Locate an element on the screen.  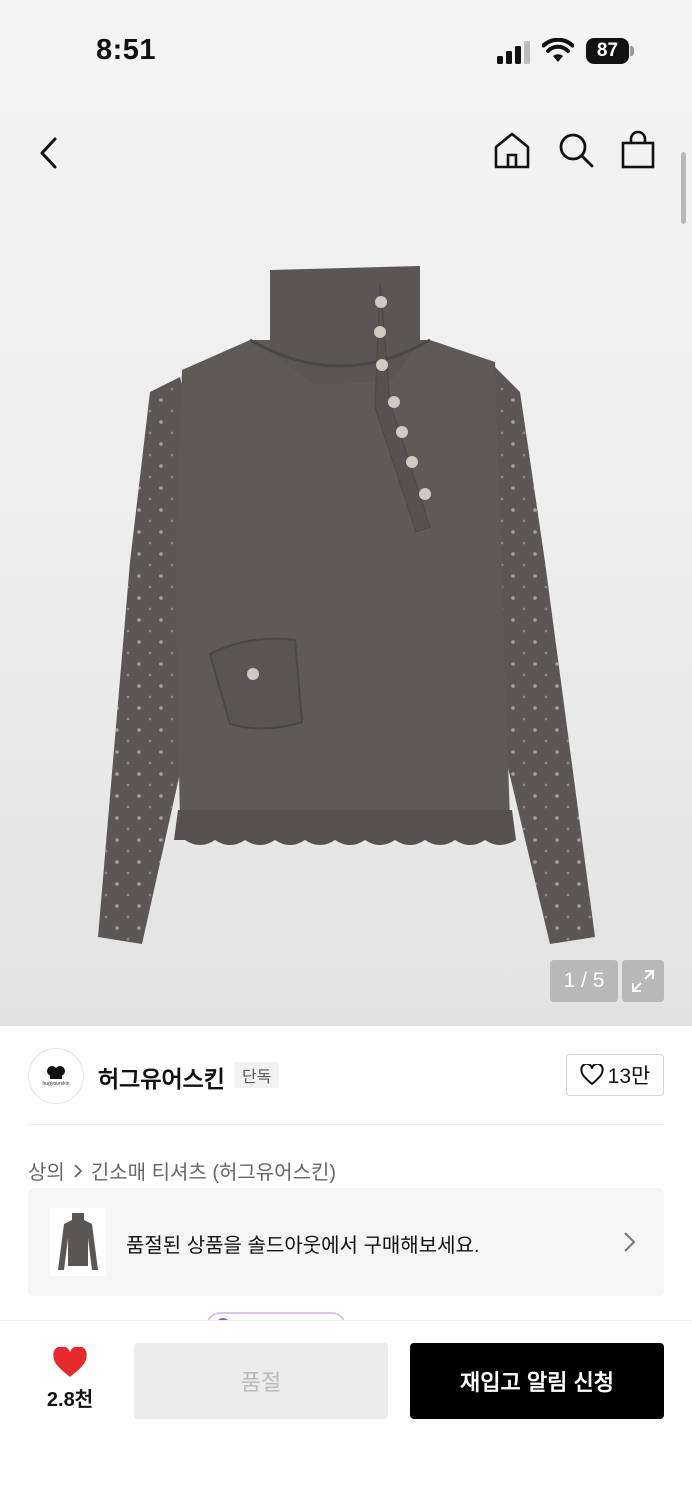
breadcrumb: 상의 긴소매 티셔츠 (허그유어스킨) is located at coordinates (182, 1170).